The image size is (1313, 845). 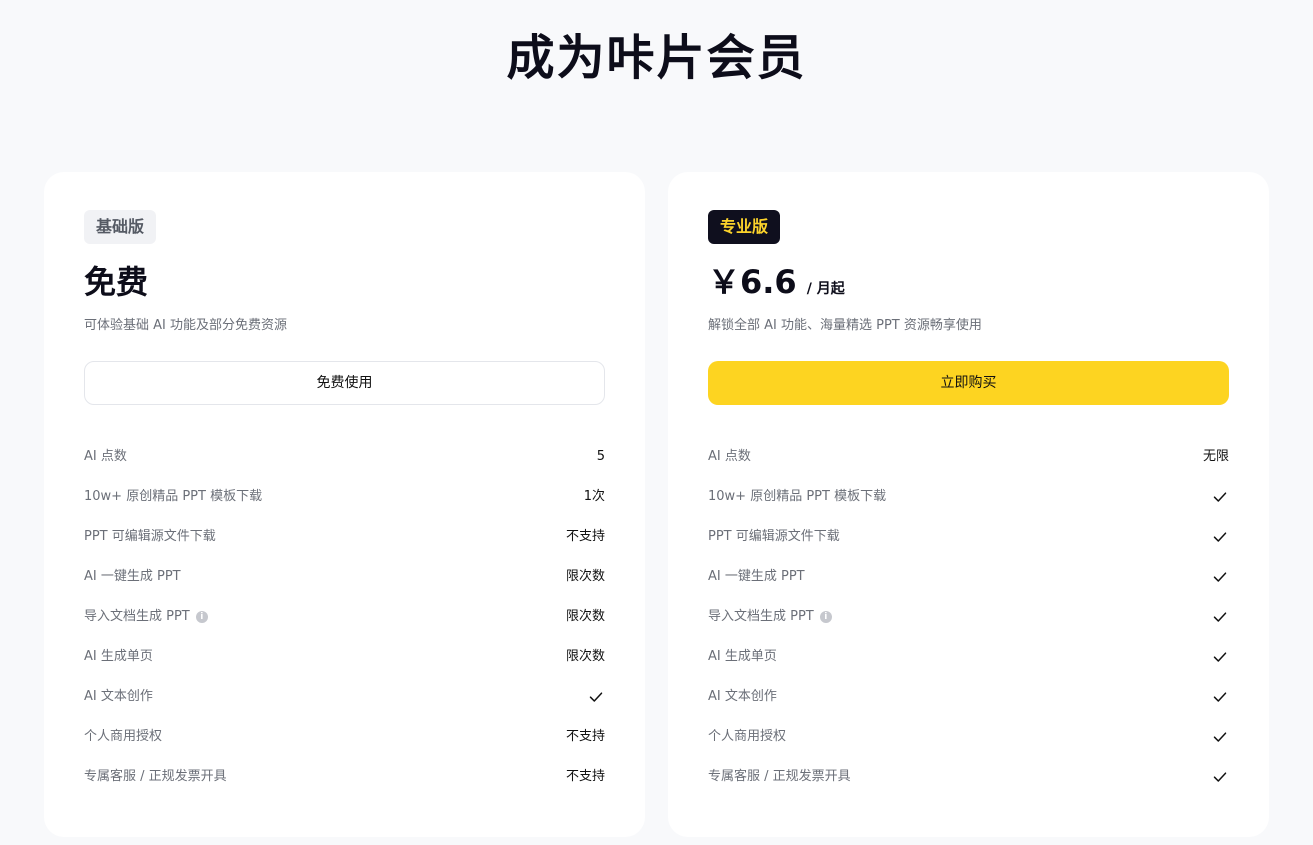 I want to click on feature-row: 导入文档生成 PPT i 限次数, so click(x=344, y=617).